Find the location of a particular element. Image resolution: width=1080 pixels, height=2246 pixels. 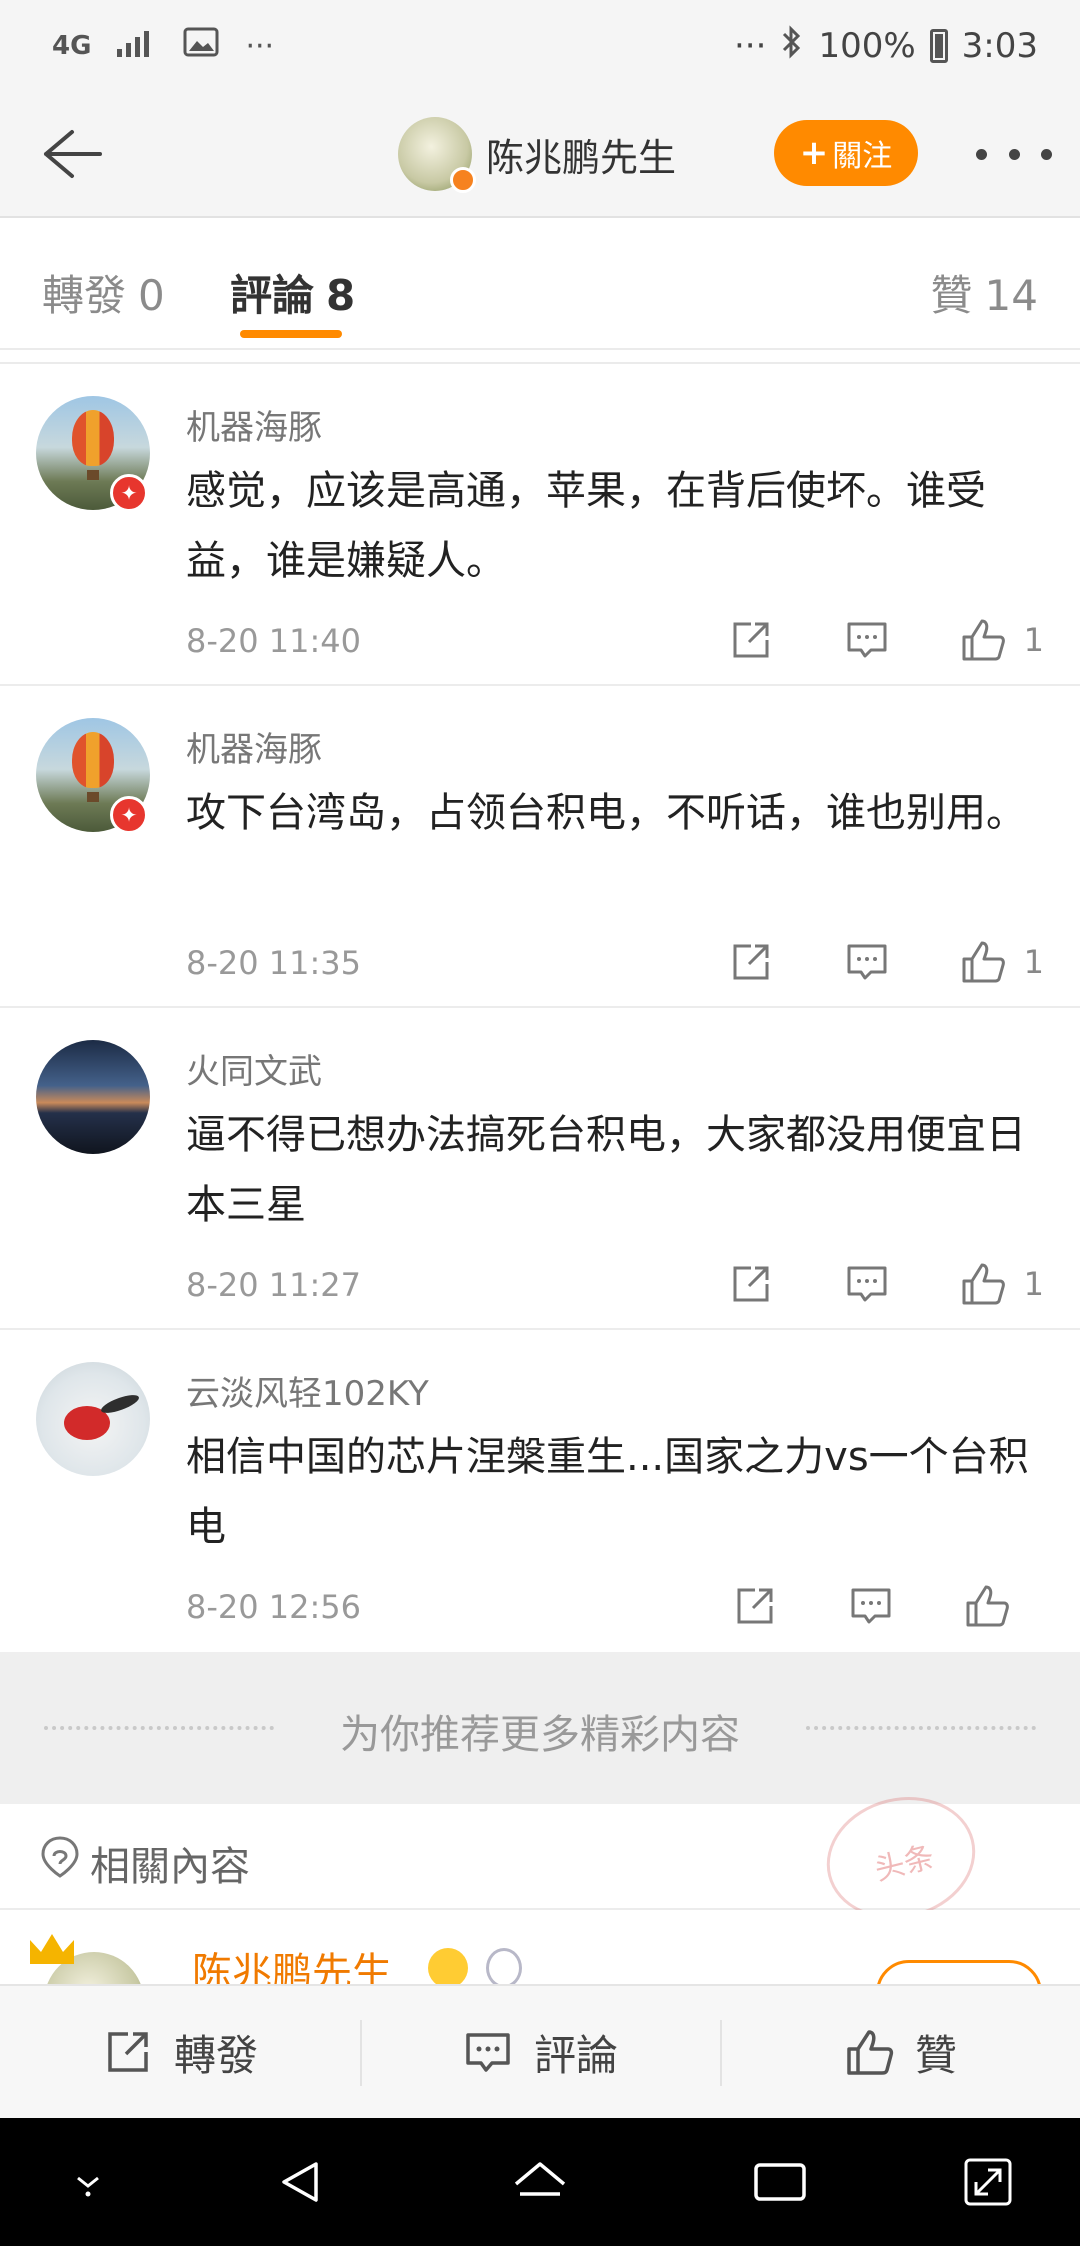

comment-time: 8-20 11:35 is located at coordinates (274, 963).